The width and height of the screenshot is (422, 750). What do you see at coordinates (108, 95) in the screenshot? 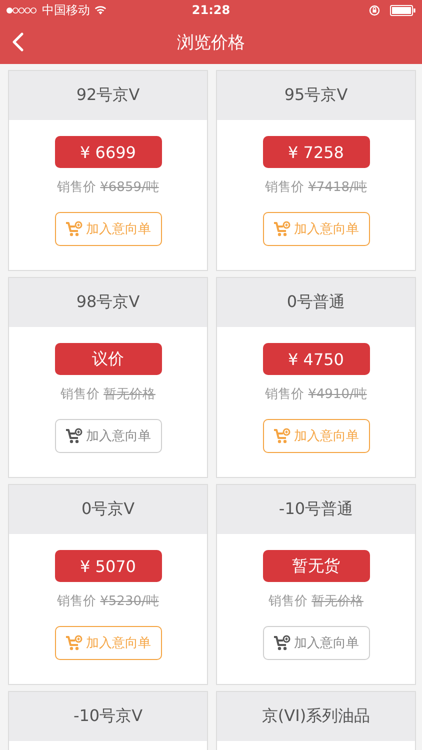
I see `product-name: 92号京V` at bounding box center [108, 95].